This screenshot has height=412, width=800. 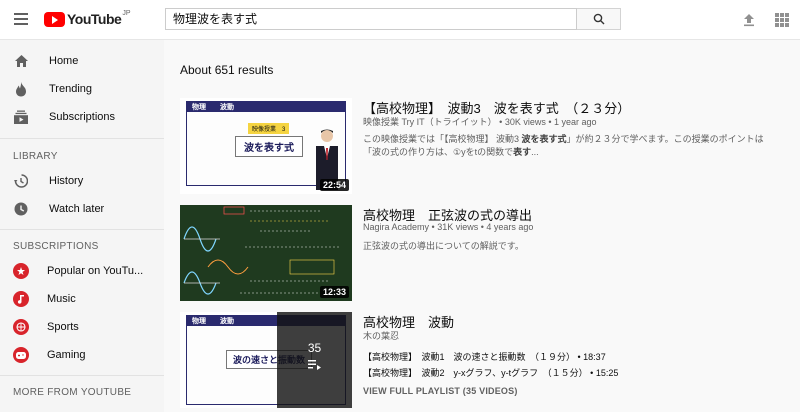 What do you see at coordinates (21, 117) in the screenshot?
I see `subscriptions-icon` at bounding box center [21, 117].